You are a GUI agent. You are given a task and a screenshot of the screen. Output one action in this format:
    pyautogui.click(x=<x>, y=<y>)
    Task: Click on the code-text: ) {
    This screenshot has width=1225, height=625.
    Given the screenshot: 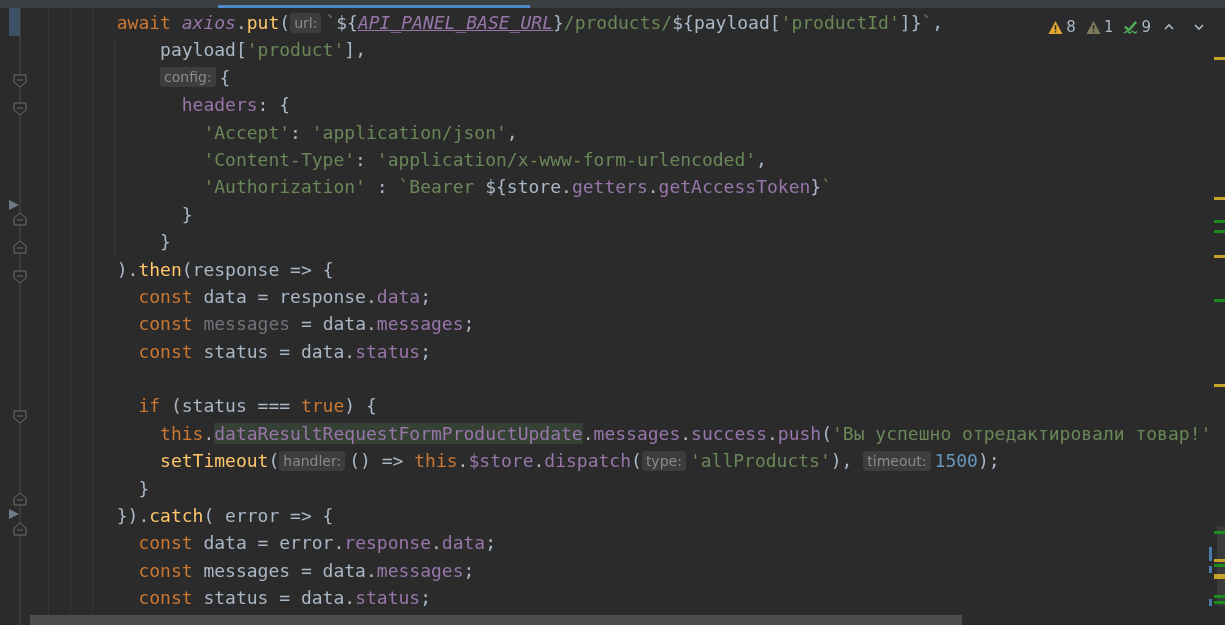 What is the action you would take?
    pyautogui.click(x=360, y=406)
    